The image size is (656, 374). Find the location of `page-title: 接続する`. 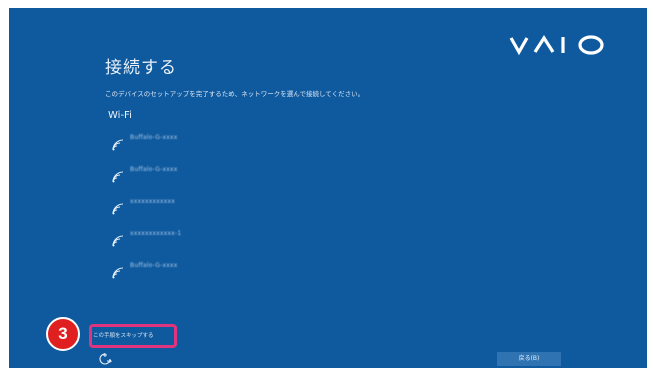

page-title: 接続する is located at coordinates (141, 68).